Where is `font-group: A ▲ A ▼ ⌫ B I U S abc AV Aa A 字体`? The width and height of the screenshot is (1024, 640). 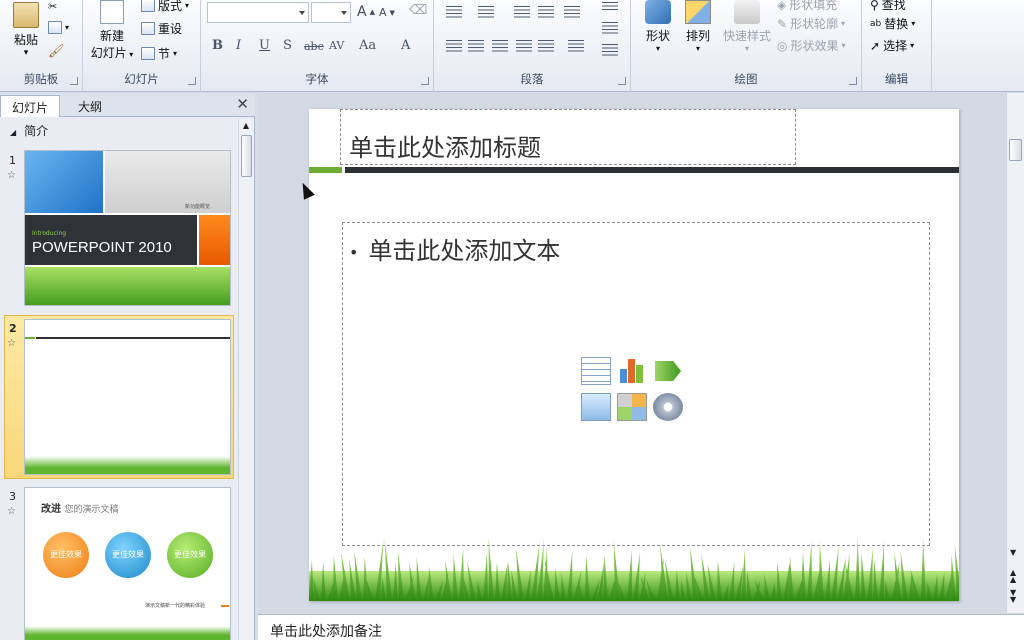
font-group: A ▲ A ▼ ⌫ B I U S abc AV Aa A 字体 is located at coordinates (317, 46).